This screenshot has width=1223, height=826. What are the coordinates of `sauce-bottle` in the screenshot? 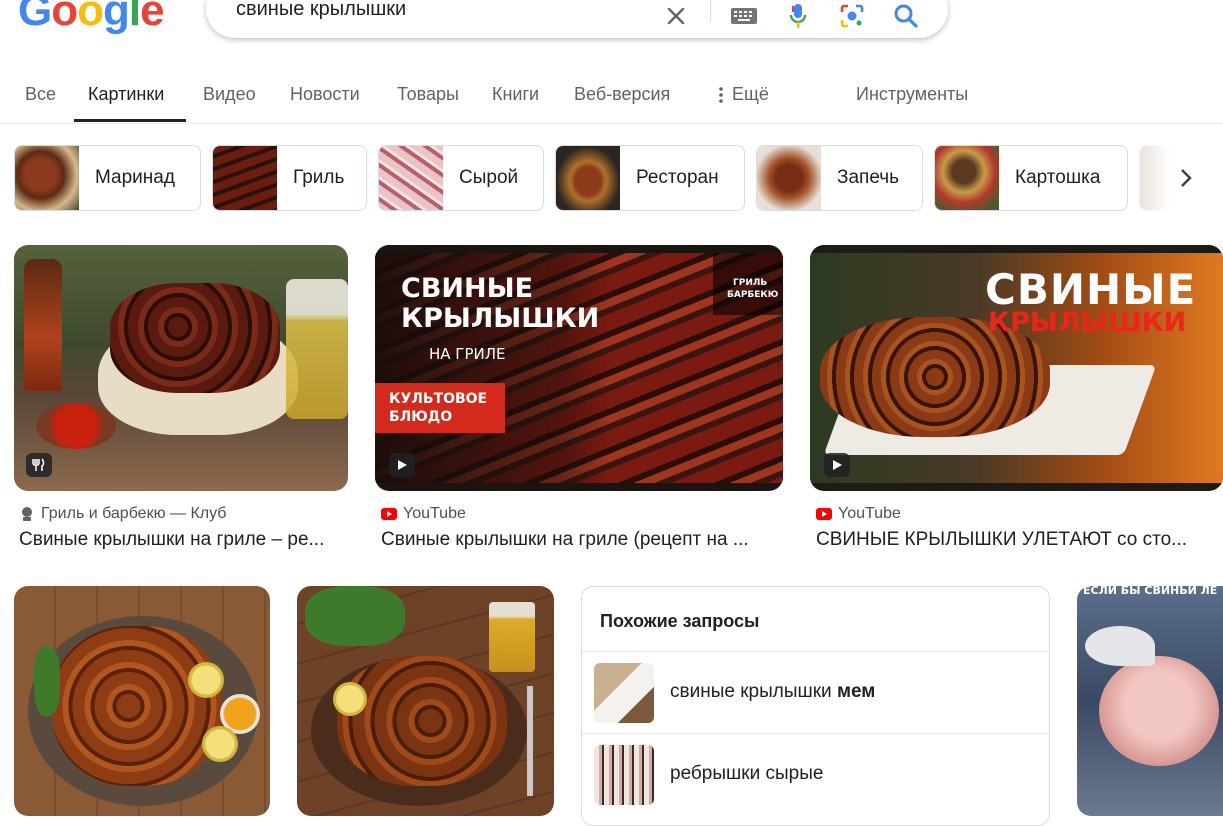 It's located at (43, 325).